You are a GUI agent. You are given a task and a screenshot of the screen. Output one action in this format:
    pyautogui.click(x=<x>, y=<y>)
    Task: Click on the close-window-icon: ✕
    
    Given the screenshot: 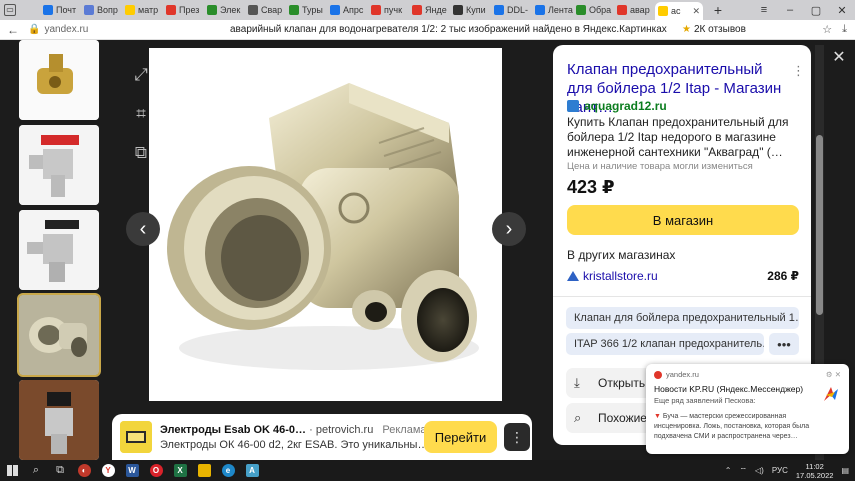 What is the action you would take?
    pyautogui.click(x=842, y=10)
    